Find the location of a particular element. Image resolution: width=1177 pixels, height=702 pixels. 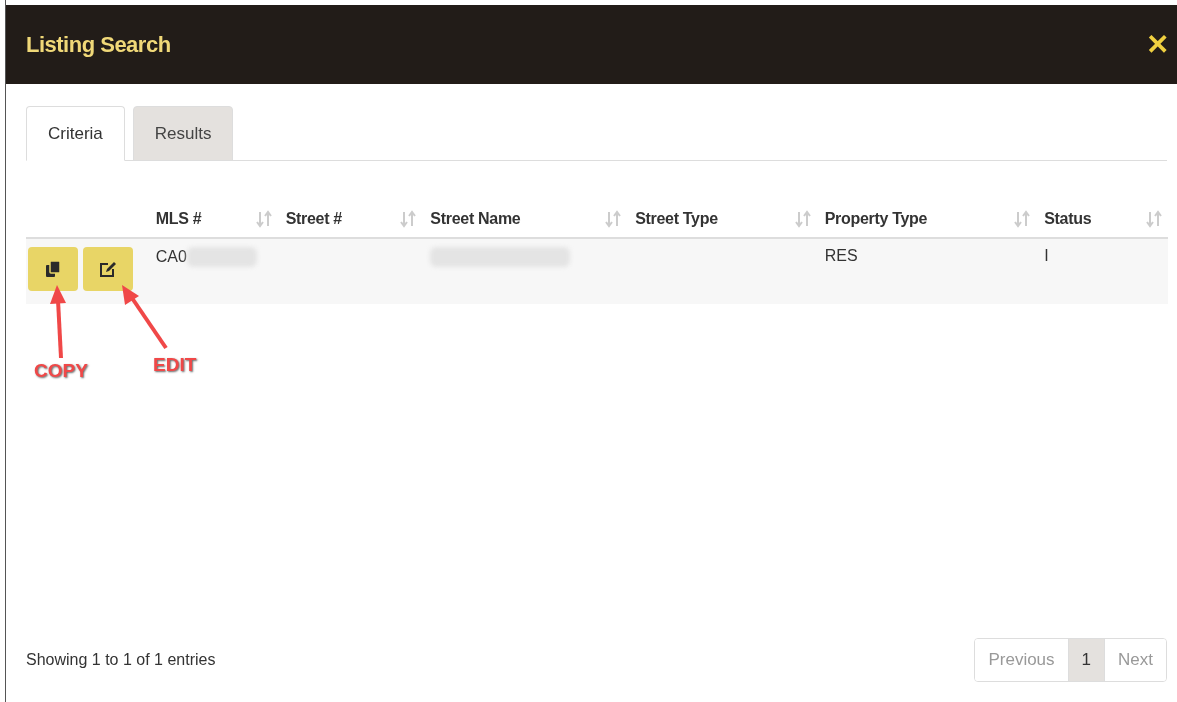

copy-icon is located at coordinates (53, 269).